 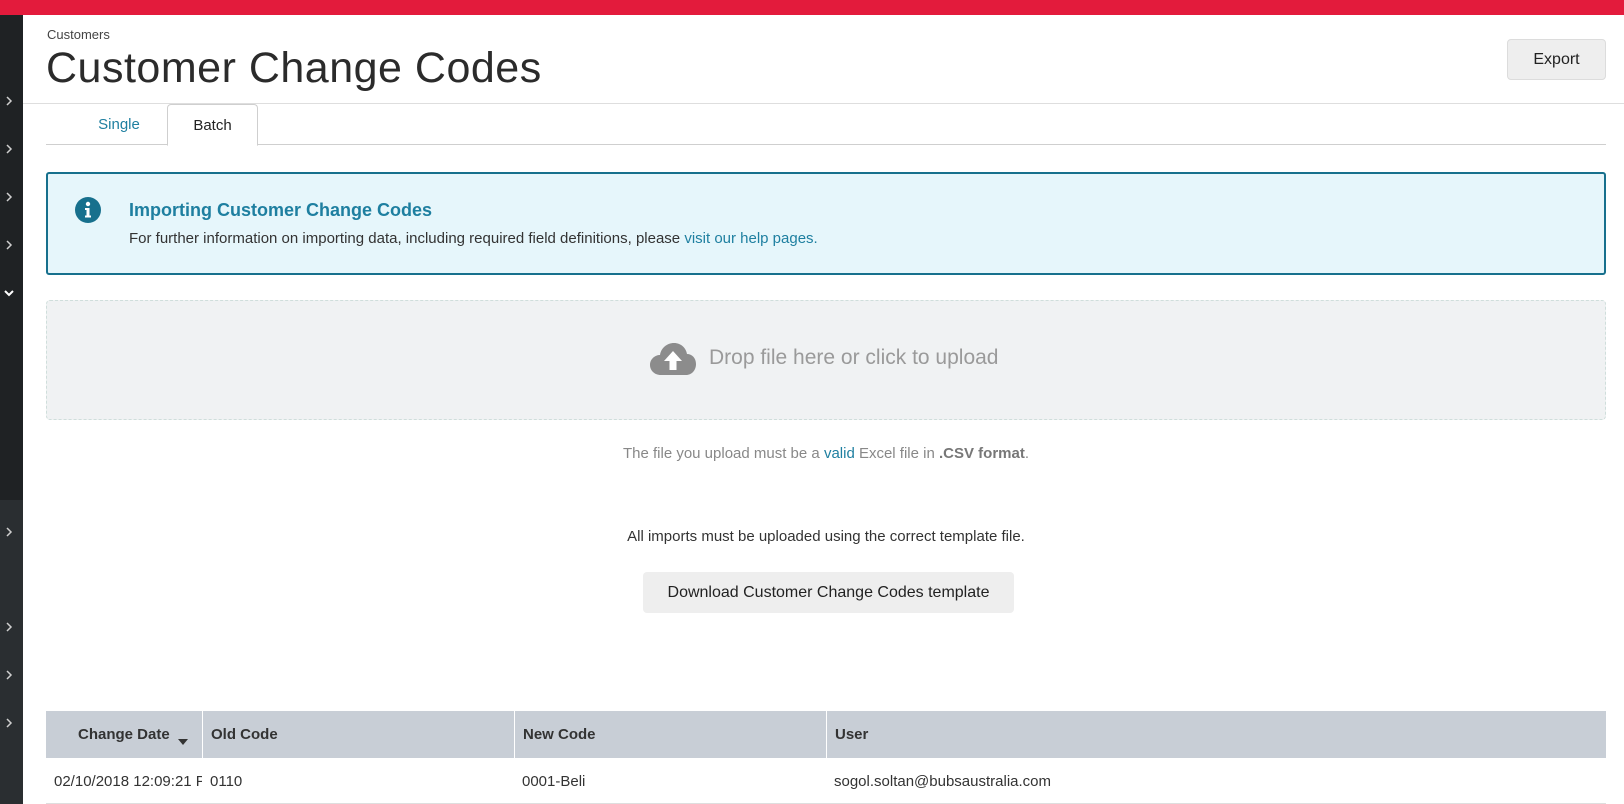 What do you see at coordinates (750, 238) in the screenshot?
I see `help-pages-link: visit our help pages.` at bounding box center [750, 238].